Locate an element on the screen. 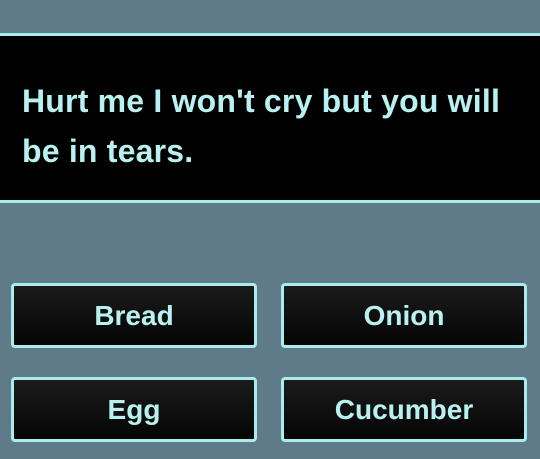  answer-label: Egg is located at coordinates (134, 409).